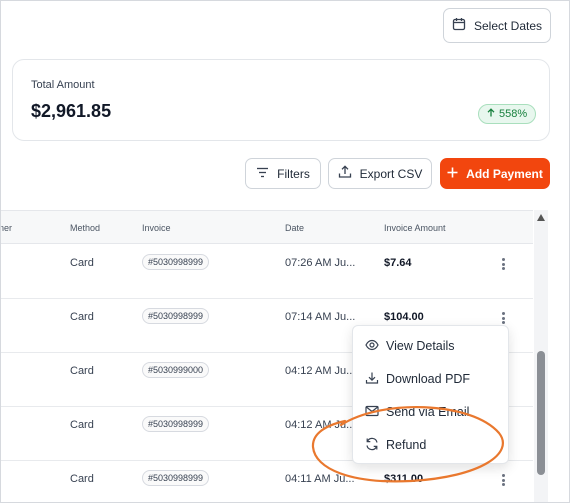  I want to click on scroll-up-arrow-icon, so click(541, 217).